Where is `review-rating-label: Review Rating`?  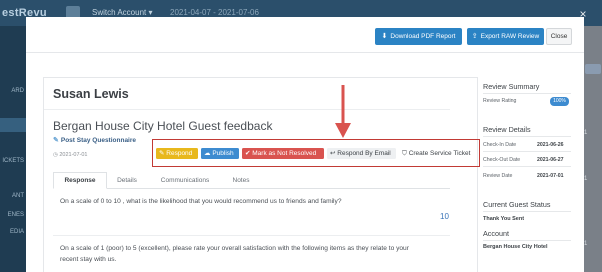
review-rating-label: Review Rating is located at coordinates (500, 101).